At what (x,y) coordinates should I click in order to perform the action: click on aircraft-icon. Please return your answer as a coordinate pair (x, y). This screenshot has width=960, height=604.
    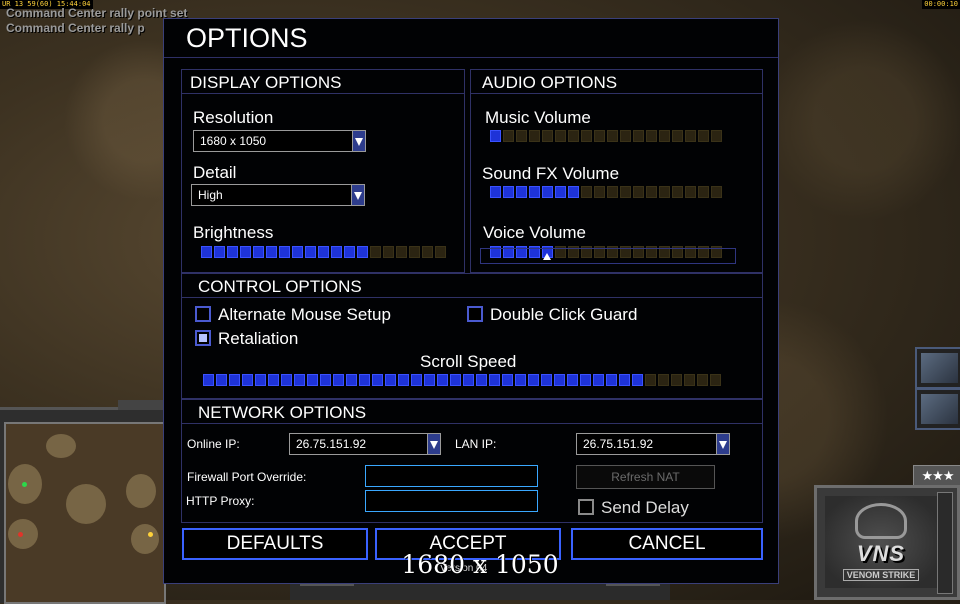
    Looking at the image, I should click on (939, 409).